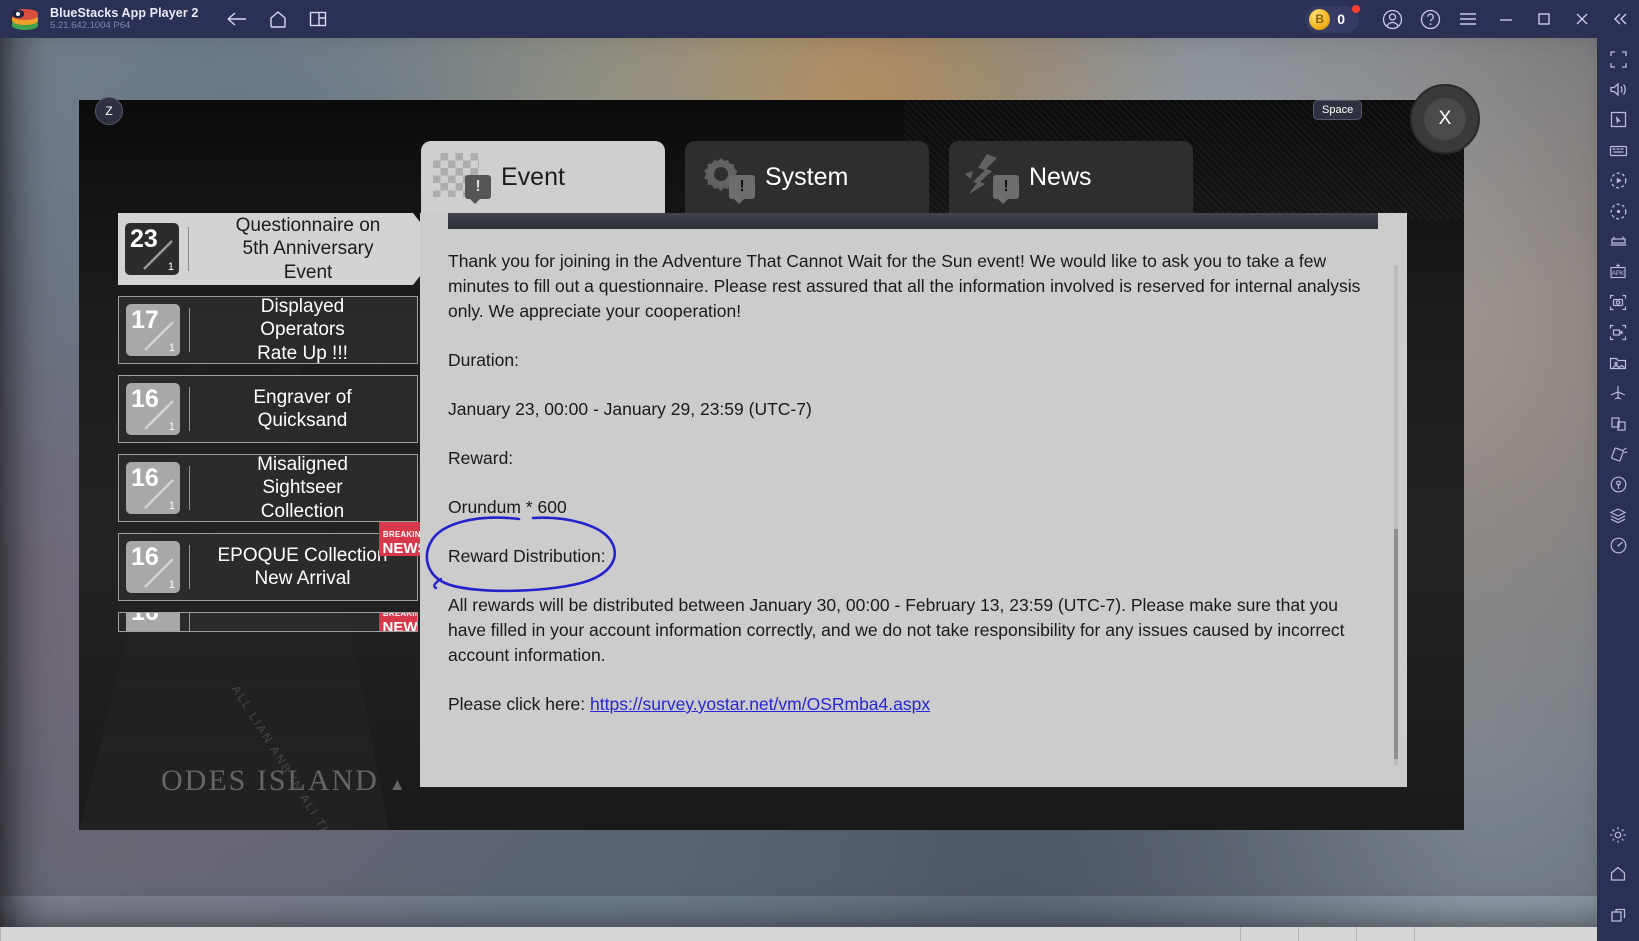 The height and width of the screenshot is (941, 1639). What do you see at coordinates (1618, 873) in the screenshot?
I see `home-bottom-icon` at bounding box center [1618, 873].